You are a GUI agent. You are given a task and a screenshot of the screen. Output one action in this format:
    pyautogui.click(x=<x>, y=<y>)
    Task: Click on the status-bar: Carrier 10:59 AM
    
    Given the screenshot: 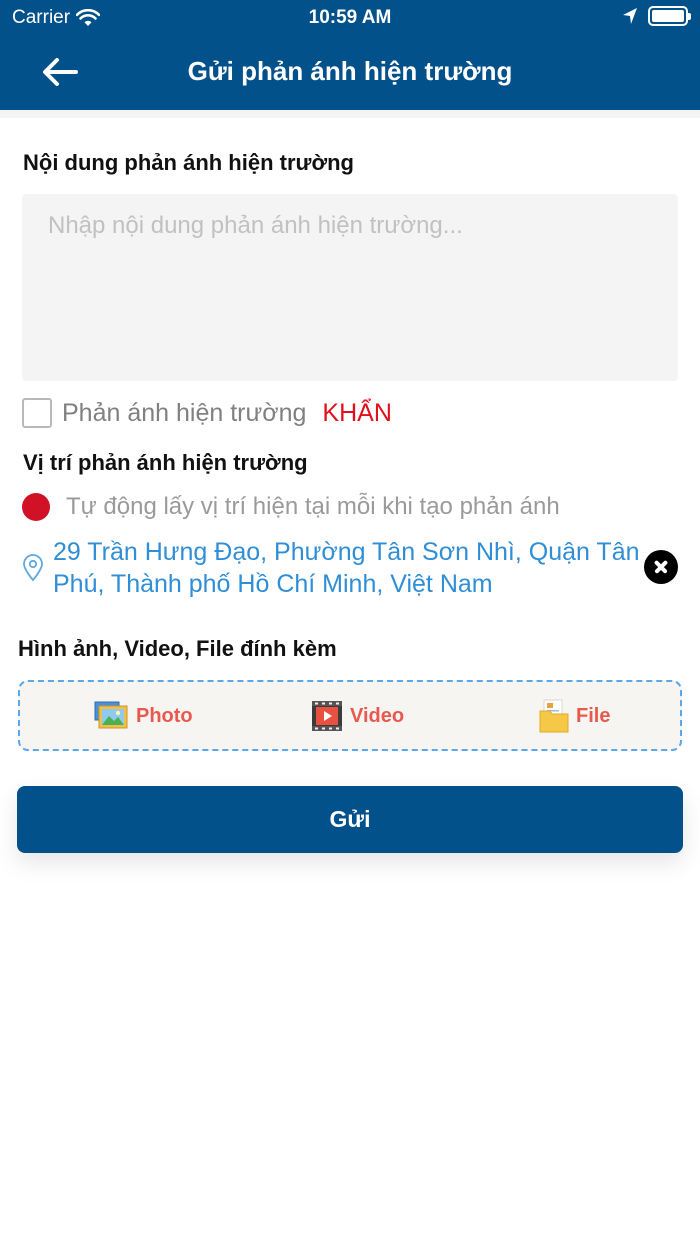 What is the action you would take?
    pyautogui.click(x=350, y=18)
    